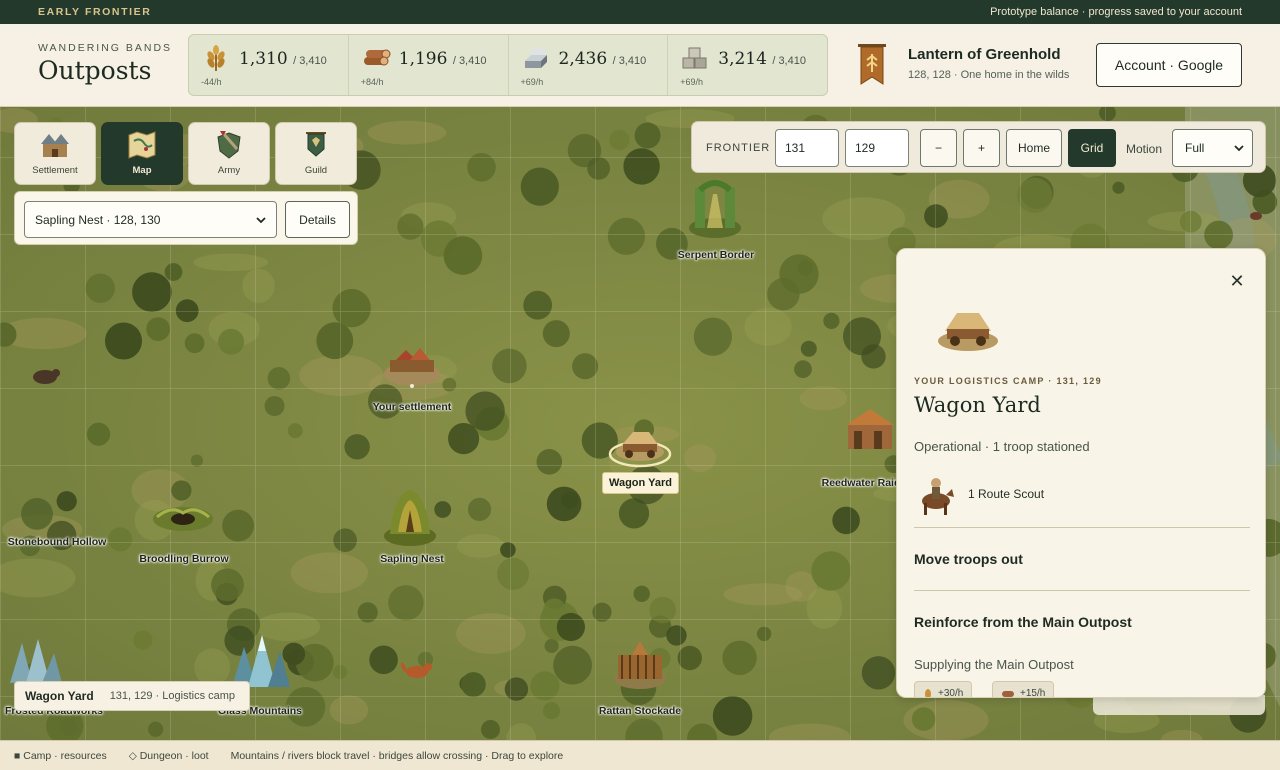 Image resolution: width=1280 pixels, height=770 pixels. I want to click on selected-site-label: Wagon Yard, so click(640, 483).